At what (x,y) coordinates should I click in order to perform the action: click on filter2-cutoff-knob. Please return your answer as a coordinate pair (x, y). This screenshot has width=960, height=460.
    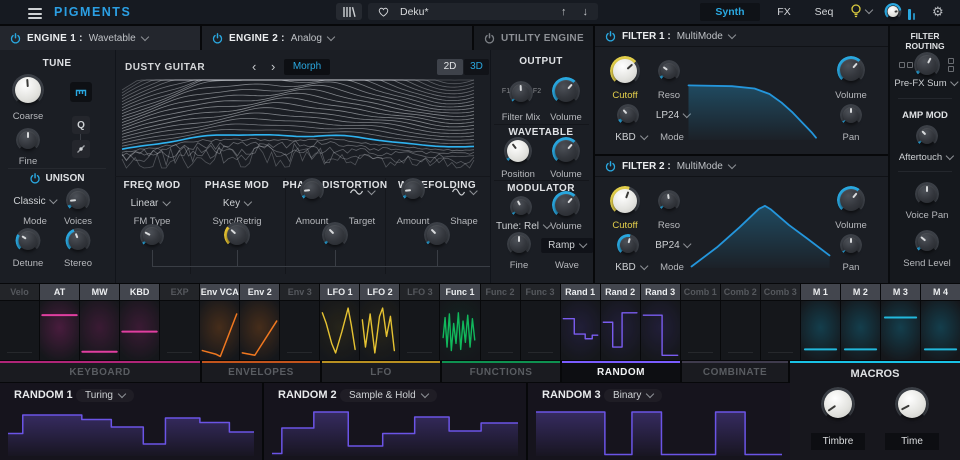
    Looking at the image, I should click on (625, 201).